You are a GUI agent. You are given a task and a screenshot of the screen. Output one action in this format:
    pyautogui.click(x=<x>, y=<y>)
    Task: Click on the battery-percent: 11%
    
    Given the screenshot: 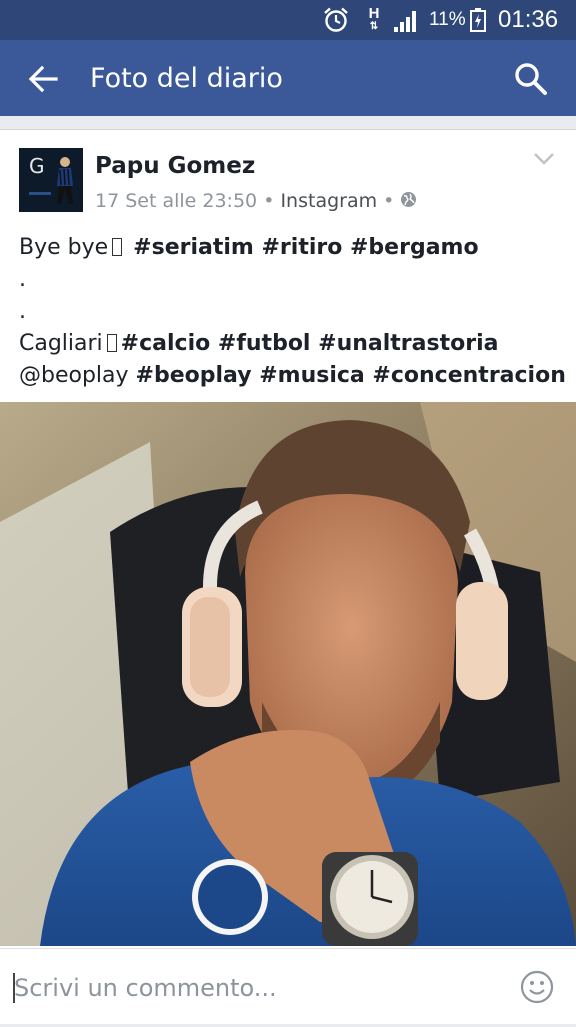 What is the action you would take?
    pyautogui.click(x=447, y=19)
    